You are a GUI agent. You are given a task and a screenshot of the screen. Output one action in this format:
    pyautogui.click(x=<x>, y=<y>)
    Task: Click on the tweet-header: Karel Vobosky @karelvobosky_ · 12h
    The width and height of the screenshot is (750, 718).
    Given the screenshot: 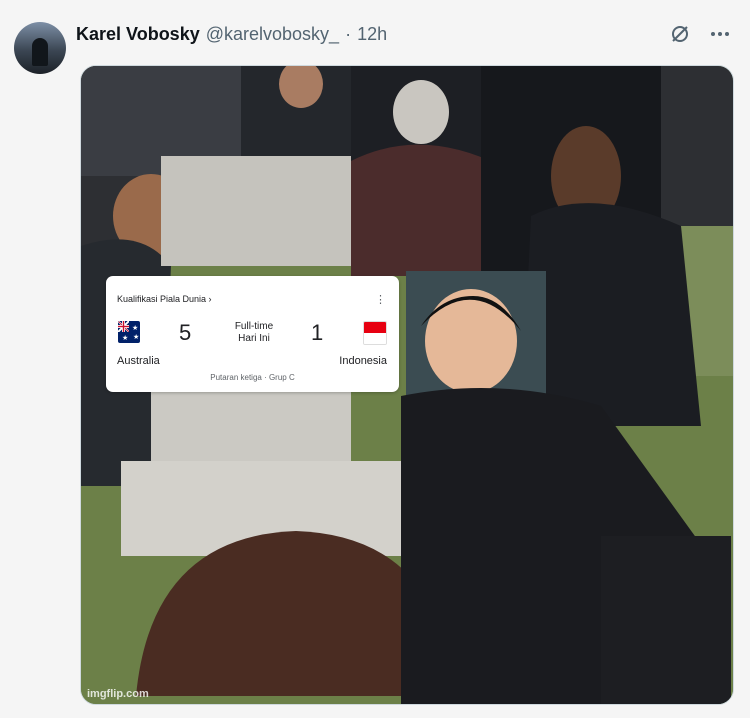 What is the action you would take?
    pyautogui.click(x=231, y=34)
    